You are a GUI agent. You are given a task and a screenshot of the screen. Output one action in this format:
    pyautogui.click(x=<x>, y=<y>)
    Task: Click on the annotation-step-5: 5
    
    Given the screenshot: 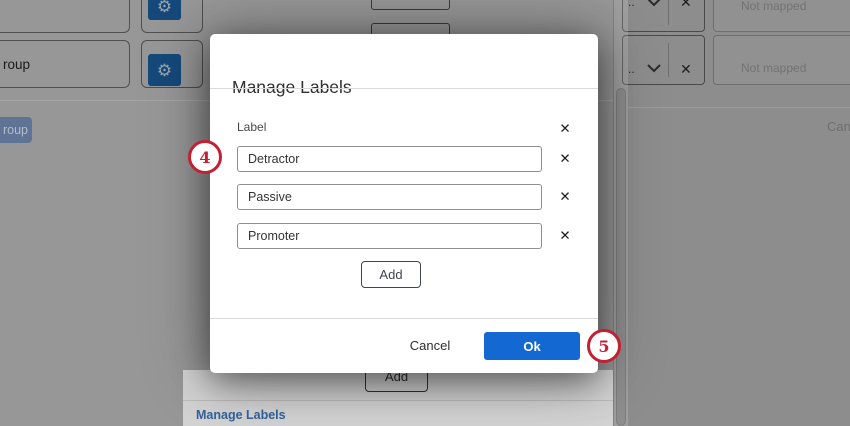 What is the action you would take?
    pyautogui.click(x=604, y=346)
    